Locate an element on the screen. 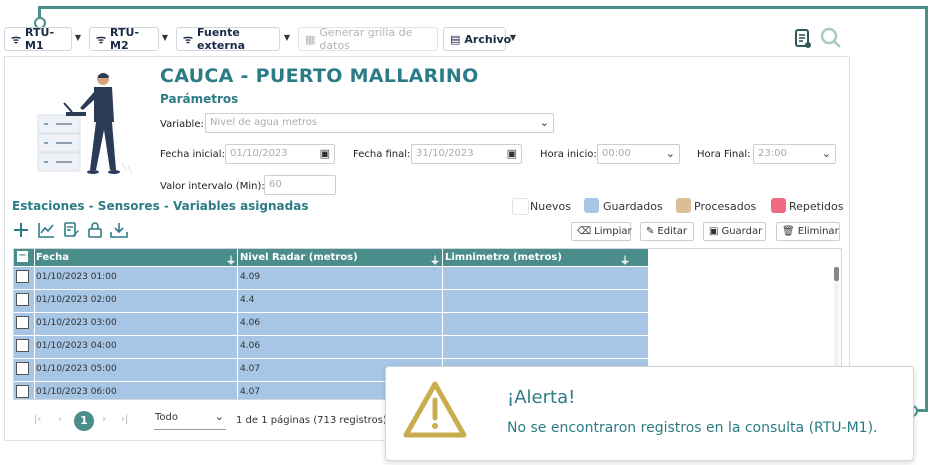 This screenshot has width=934, height=465. archivo-button: ▤ Archivo is located at coordinates (477, 39).